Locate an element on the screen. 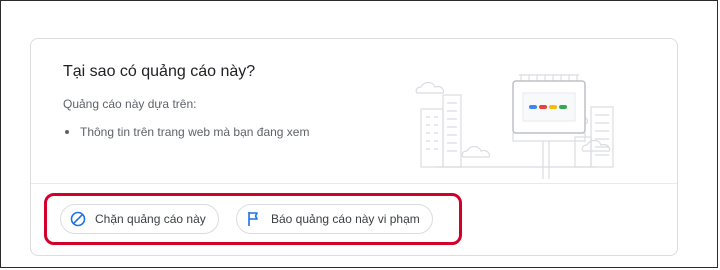 The width and height of the screenshot is (720, 270). list-item: Thông tin trên trang web mà bạn đang xem is located at coordinates (186, 132).